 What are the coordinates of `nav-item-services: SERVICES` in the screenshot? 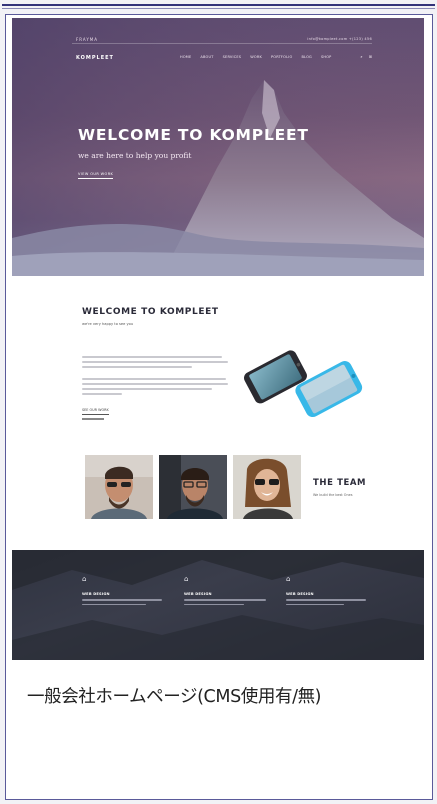 It's located at (232, 57).